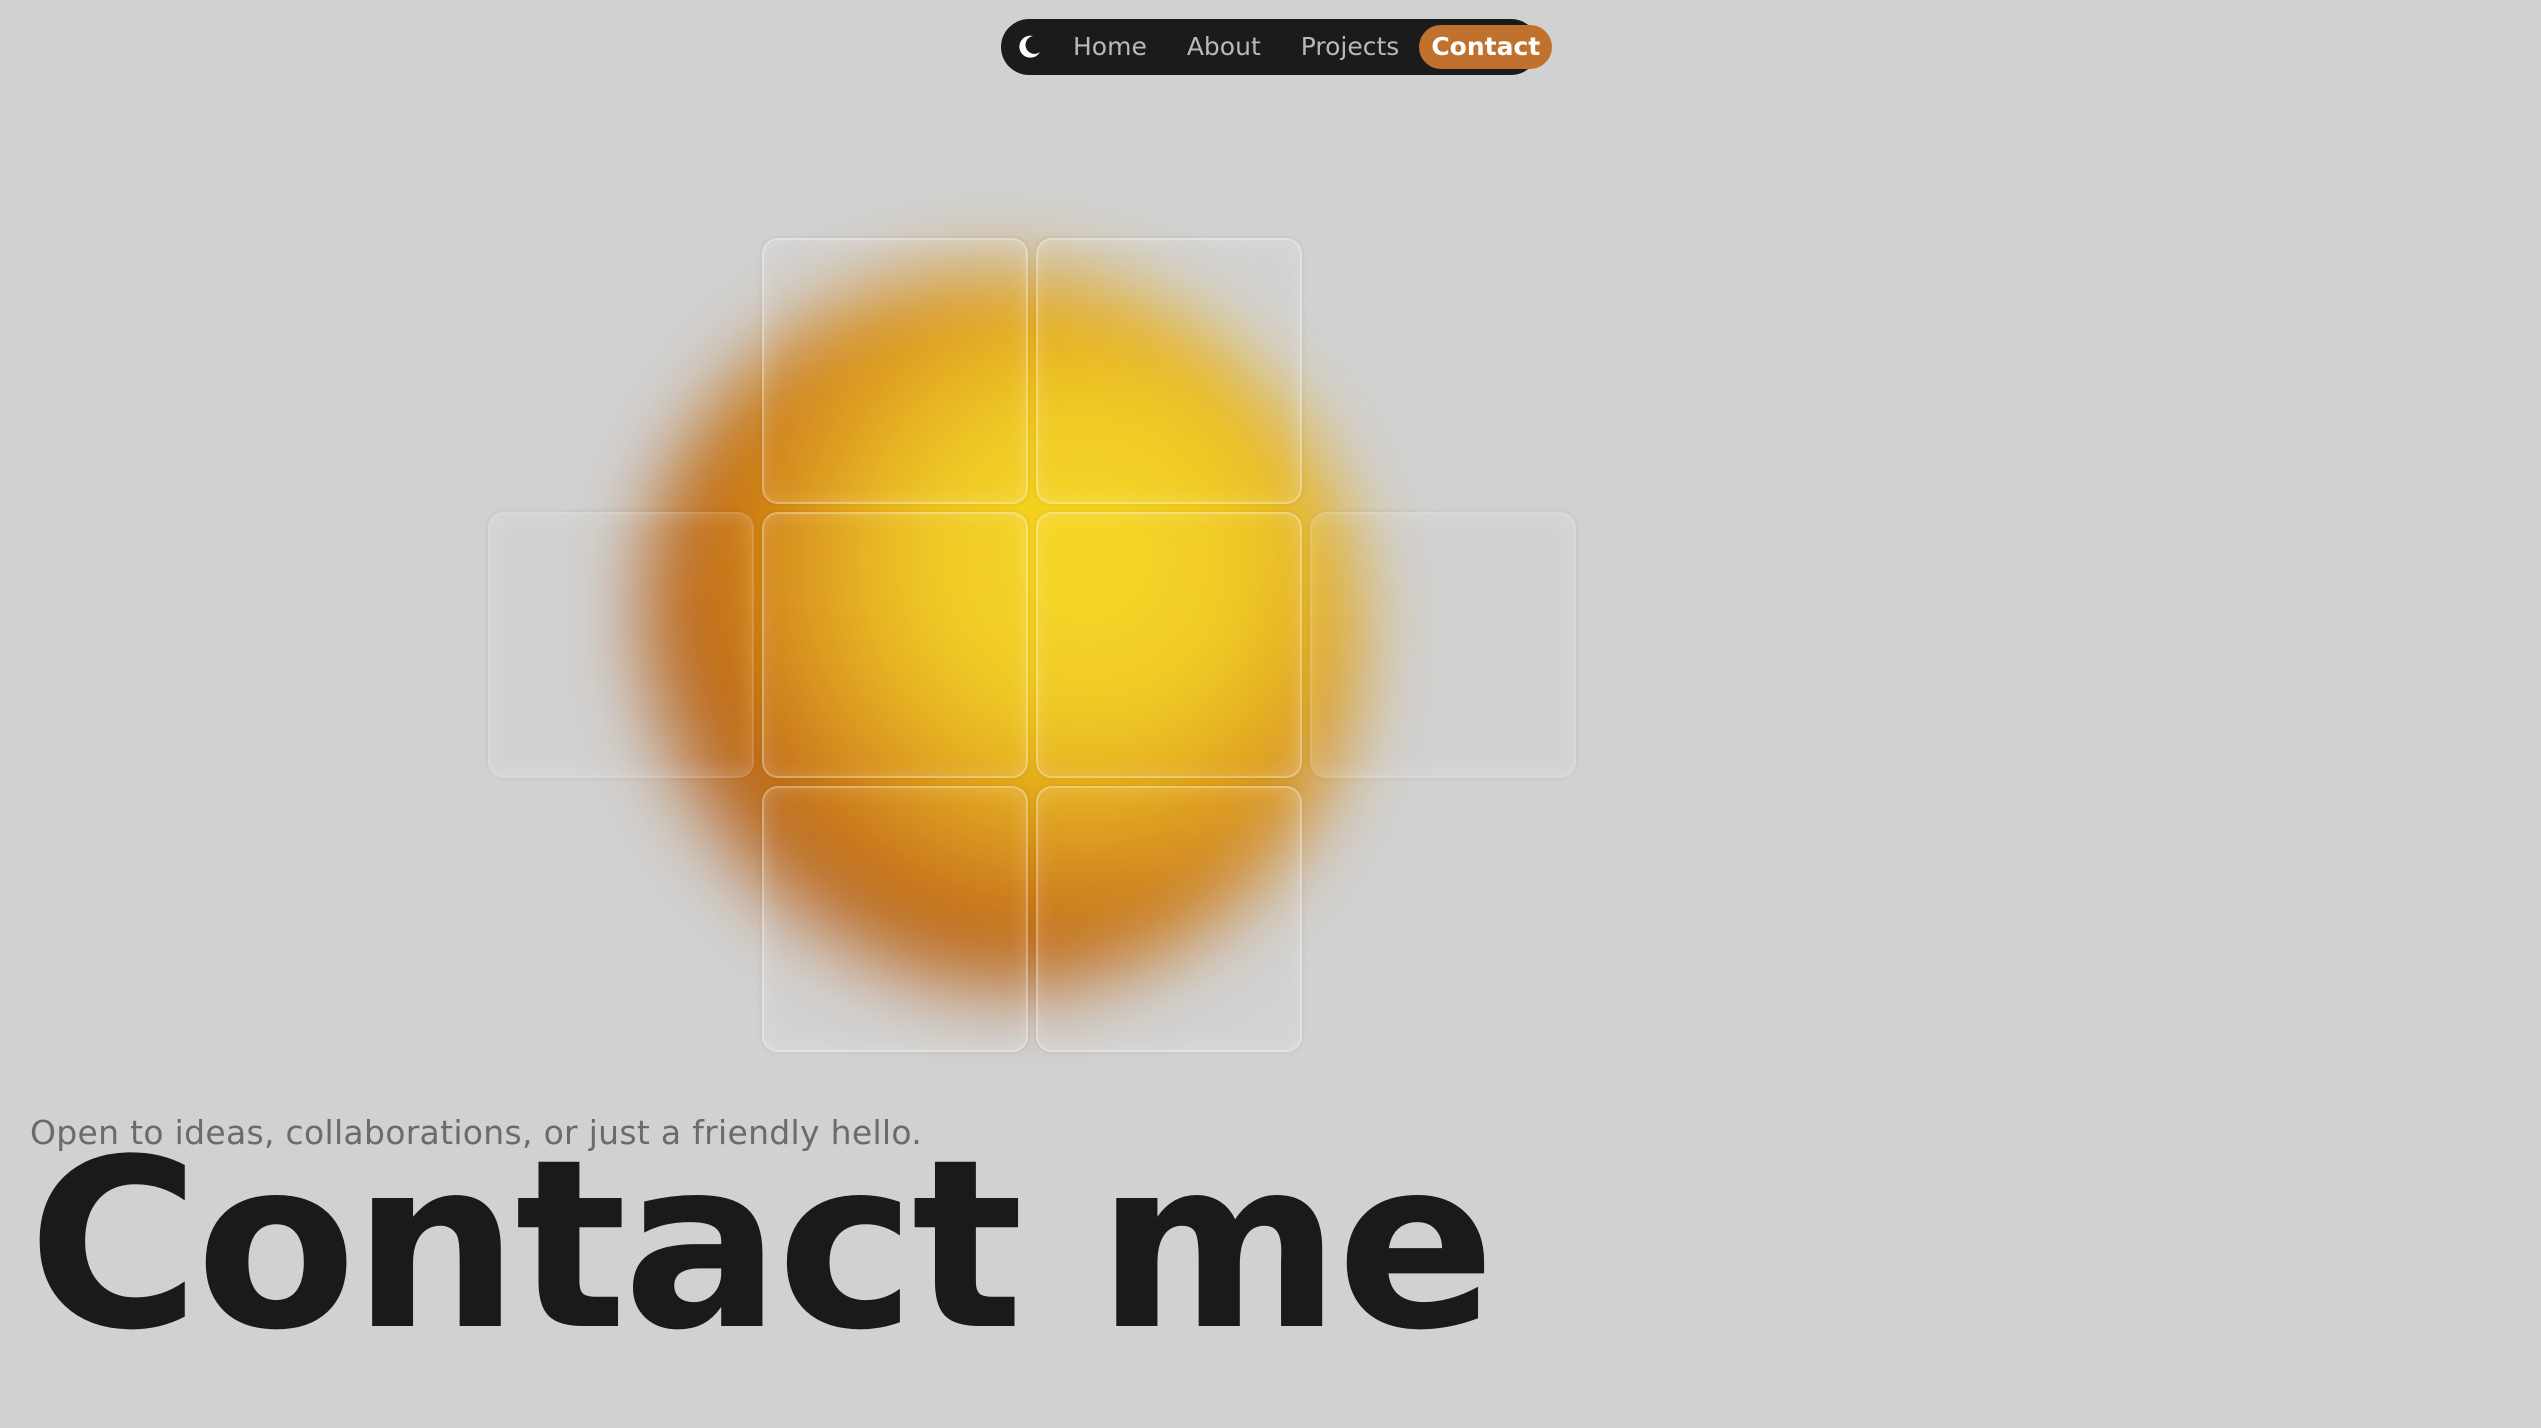  I want to click on theme-toggle-button, so click(1029, 47).